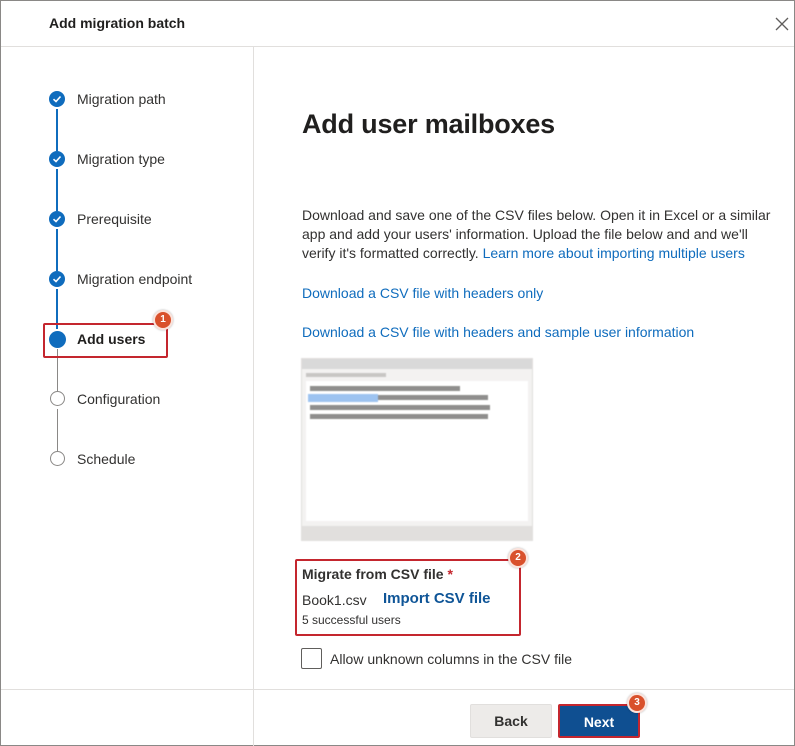 The width and height of the screenshot is (795, 746). I want to click on step-label: Configuration, so click(119, 399).